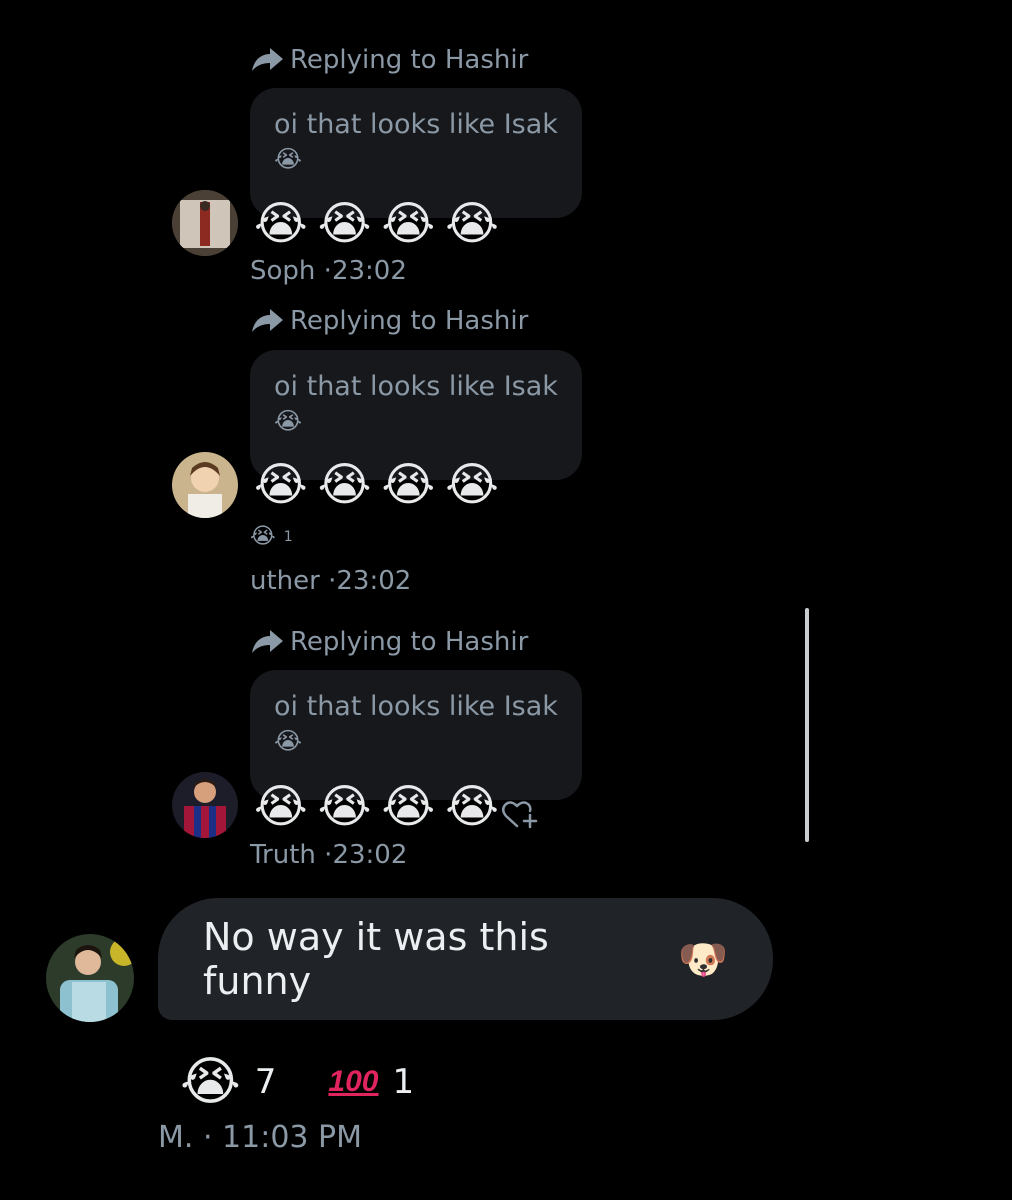 Image resolution: width=1012 pixels, height=1200 pixels. Describe the element at coordinates (403, 1082) in the screenshot. I see `hundred-reaction-count: 1` at that location.